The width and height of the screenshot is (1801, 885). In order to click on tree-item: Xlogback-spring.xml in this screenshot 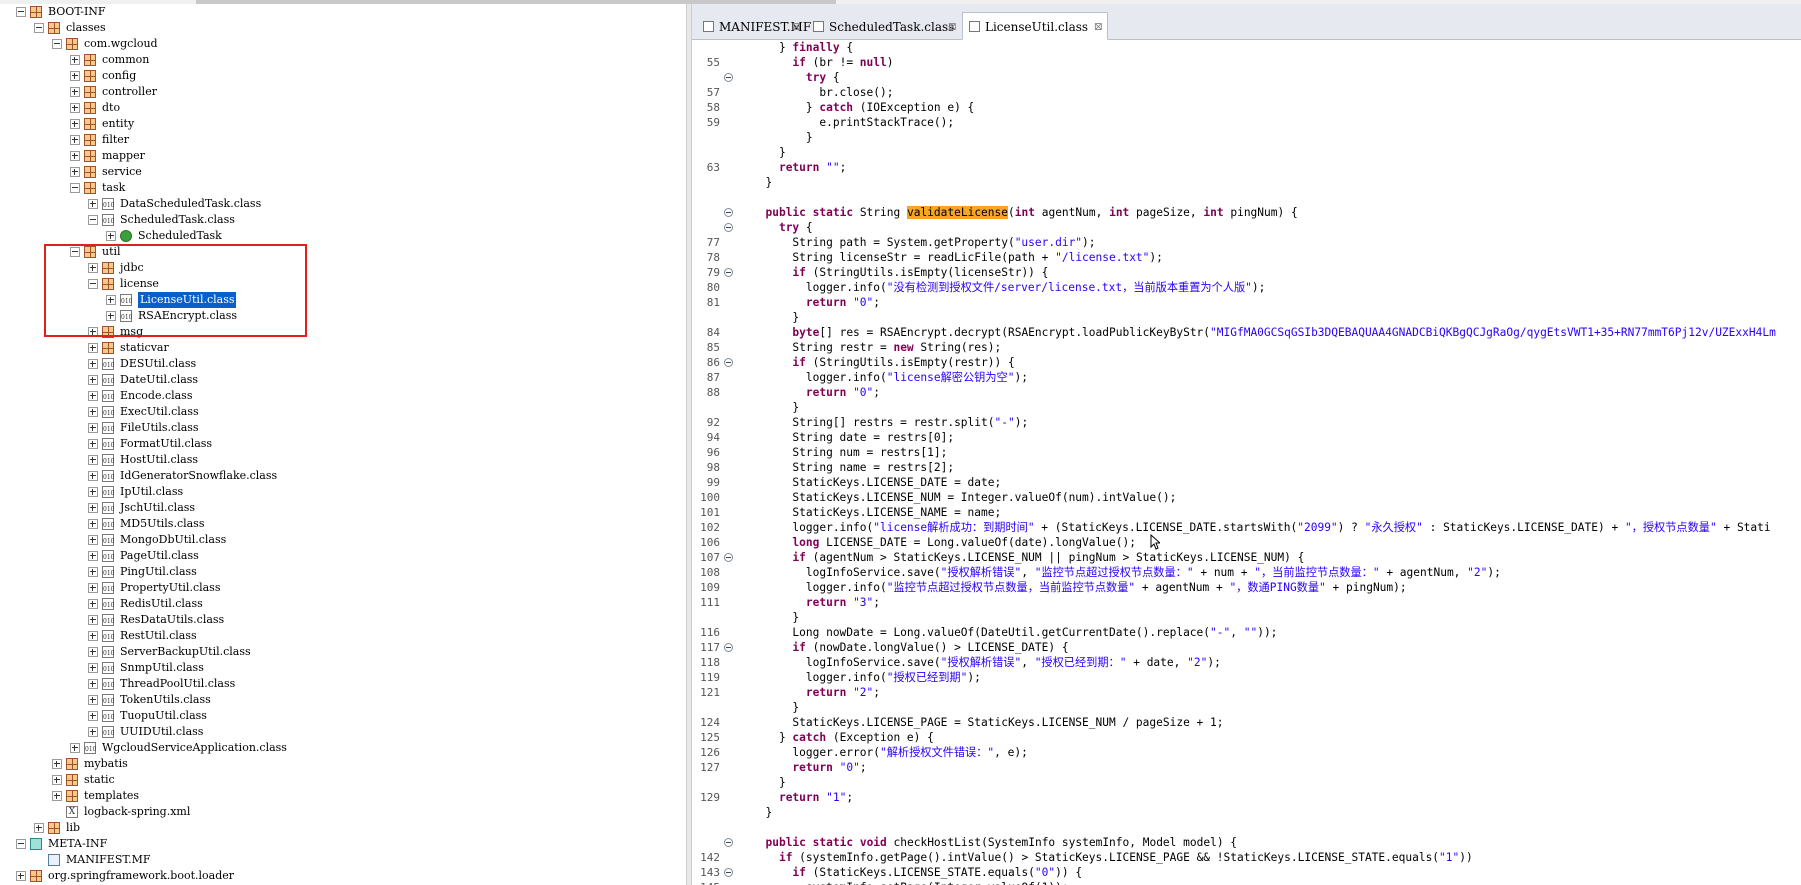, I will do `click(343, 812)`.